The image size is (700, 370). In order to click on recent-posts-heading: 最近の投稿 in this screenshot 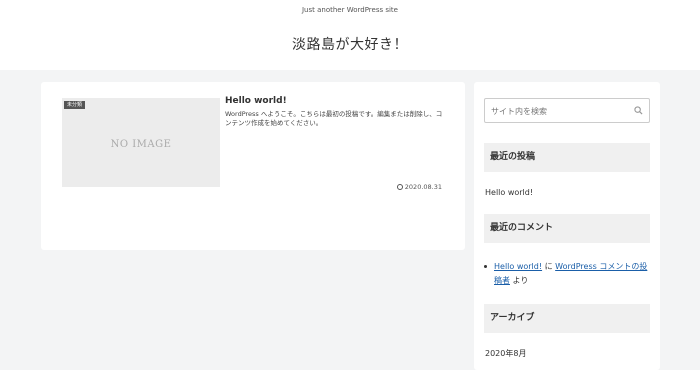, I will do `click(567, 157)`.